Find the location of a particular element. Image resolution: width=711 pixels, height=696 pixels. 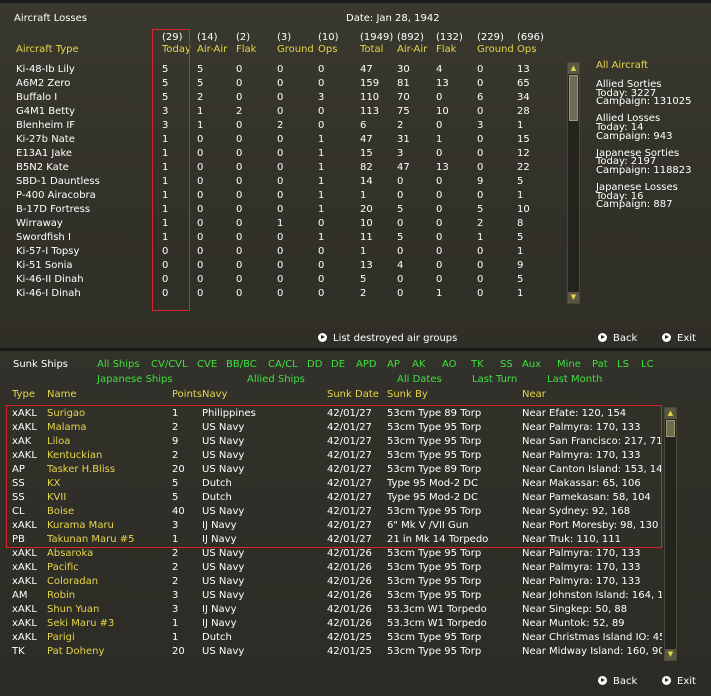

filter-pat: Pat is located at coordinates (600, 364).